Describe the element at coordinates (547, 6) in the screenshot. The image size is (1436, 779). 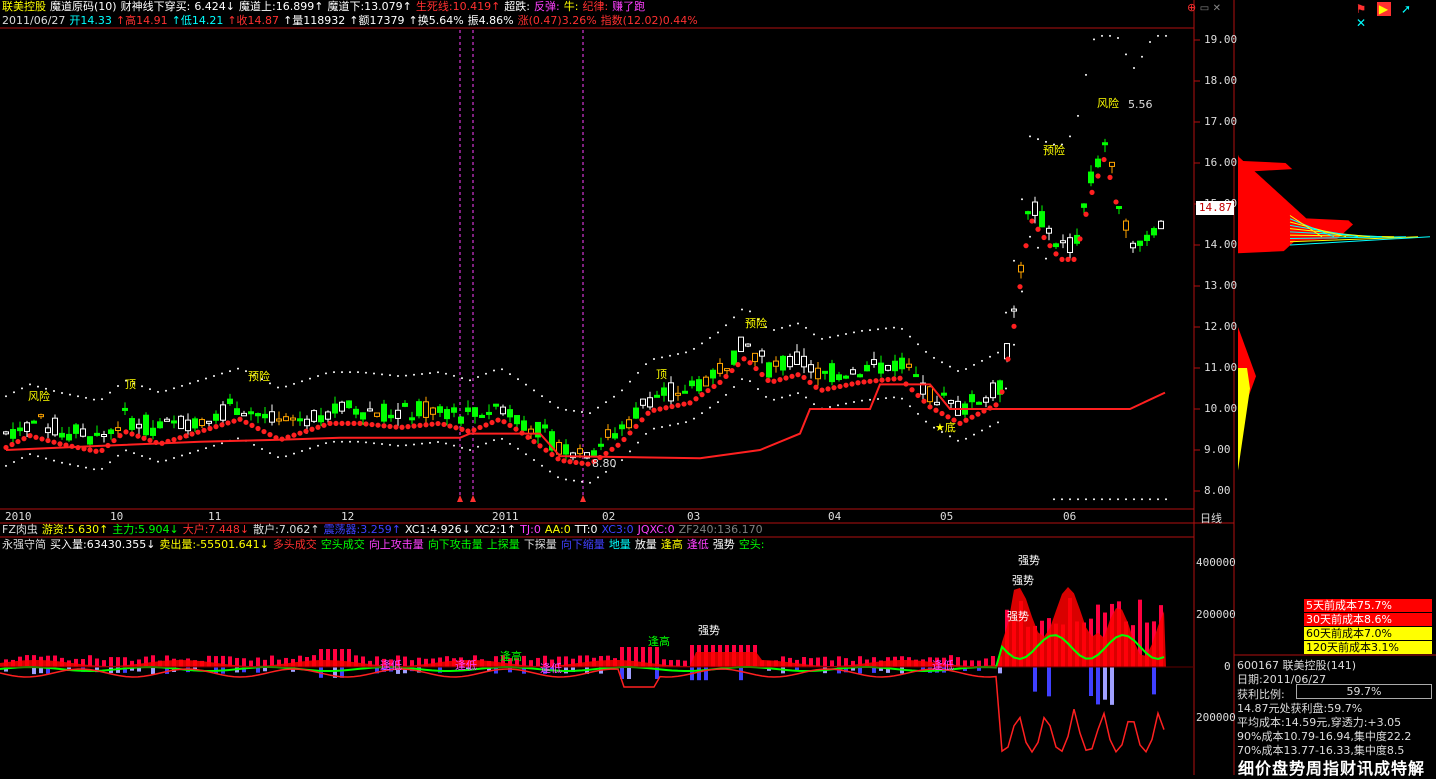
I see `row1-item: 反弹:` at that location.